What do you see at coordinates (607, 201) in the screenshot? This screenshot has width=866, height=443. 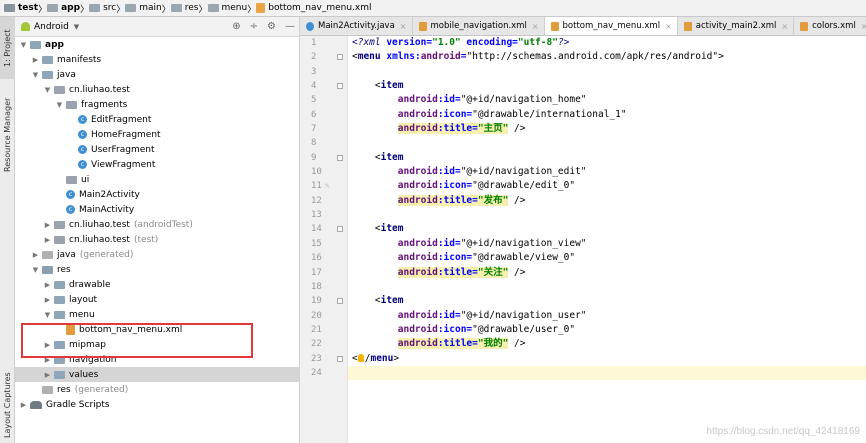 I see `code-line: android:title="发布" />` at bounding box center [607, 201].